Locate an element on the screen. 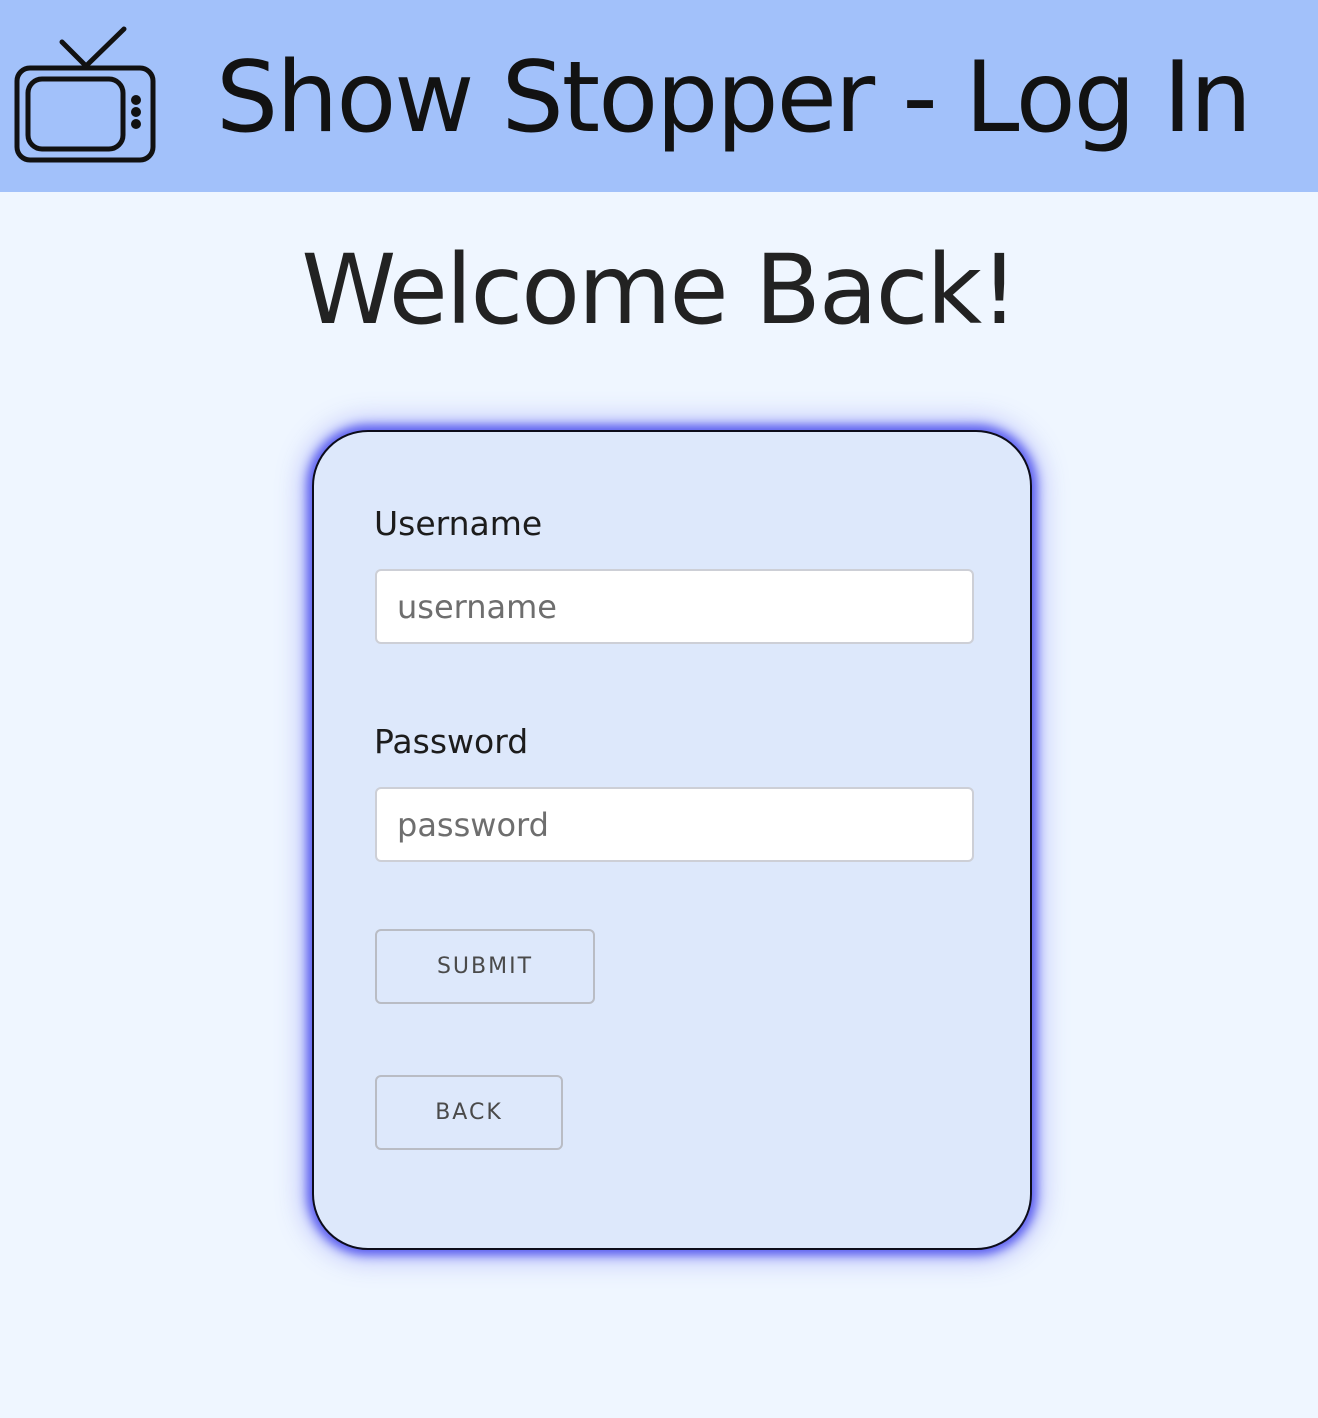 This screenshot has width=1318, height=1418. app-title: Show Stopper - Log In is located at coordinates (734, 98).